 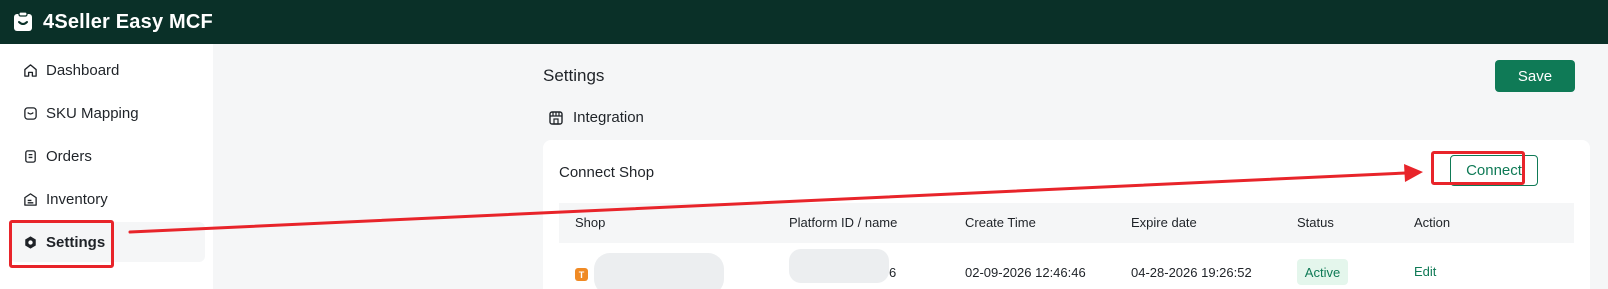 What do you see at coordinates (1478, 168) in the screenshot?
I see `connect-highlight-box` at bounding box center [1478, 168].